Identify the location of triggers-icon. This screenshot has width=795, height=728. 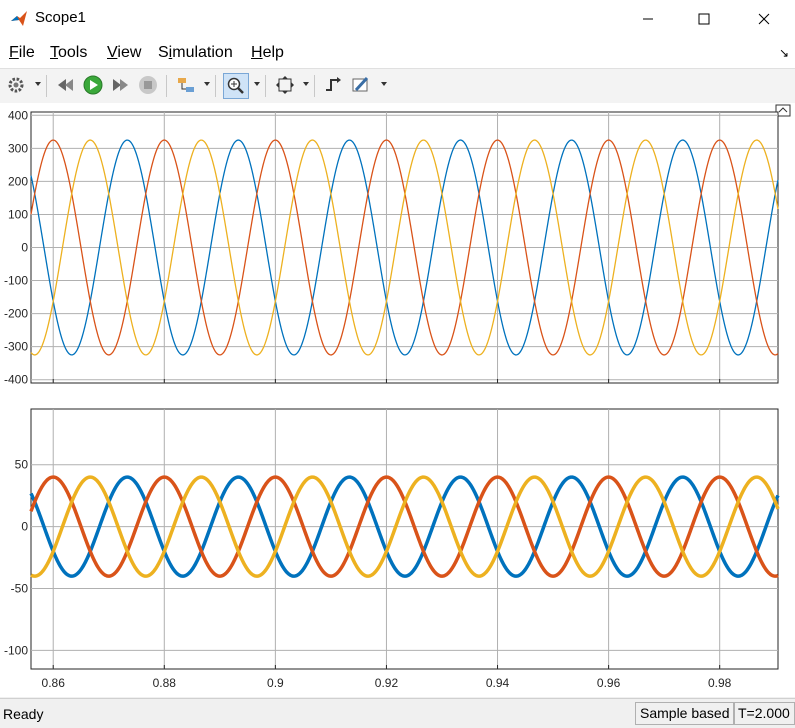
(333, 84).